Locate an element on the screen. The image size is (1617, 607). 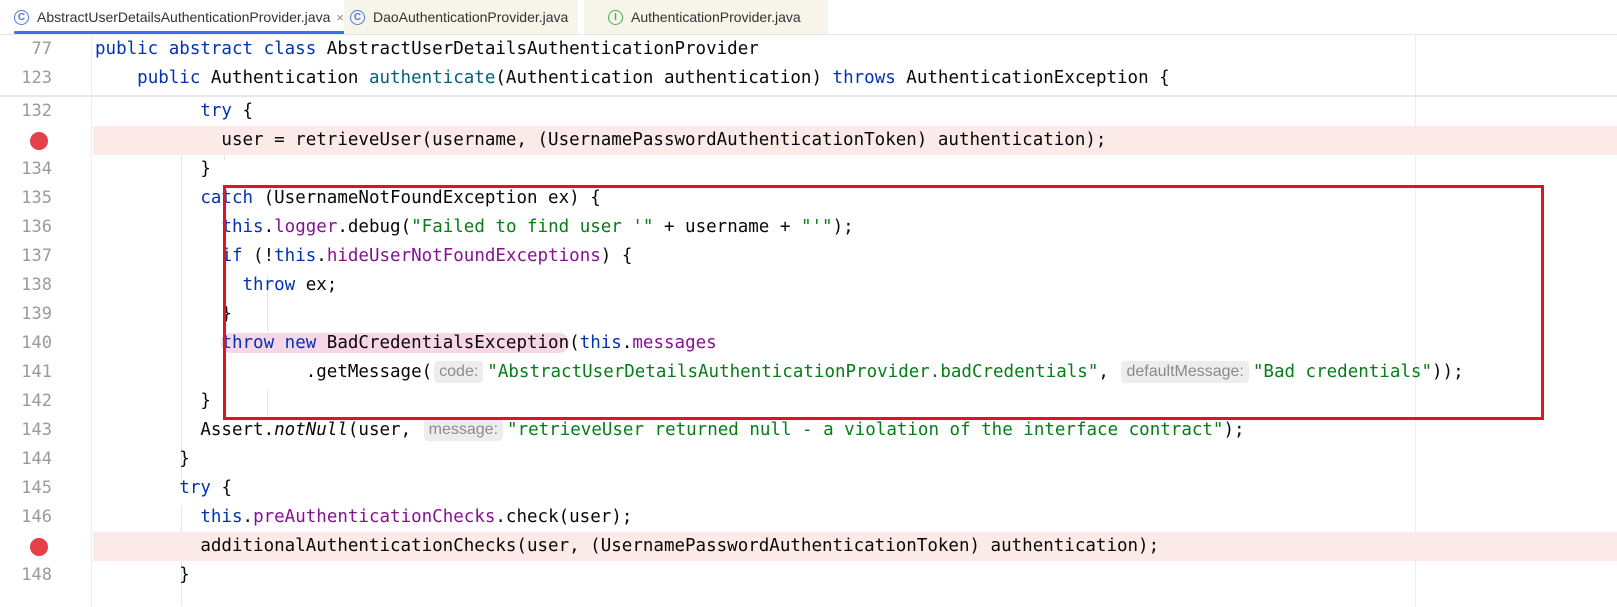
code-line: 132 try { is located at coordinates (808, 111).